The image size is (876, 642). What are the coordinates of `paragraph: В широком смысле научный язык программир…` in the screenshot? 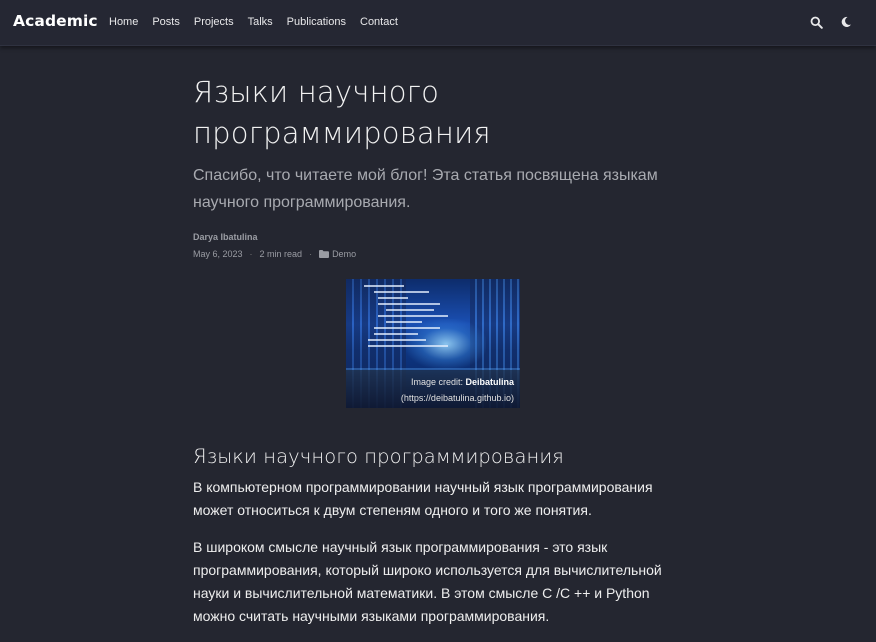 It's located at (427, 581).